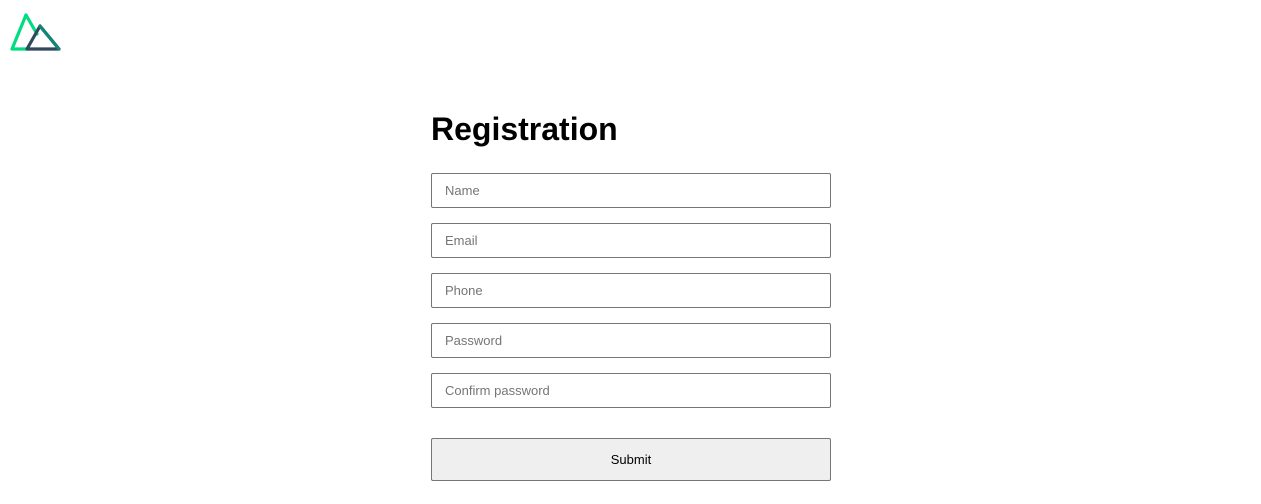 The image size is (1261, 504). I want to click on nuxt-logo-icon, so click(36, 32).